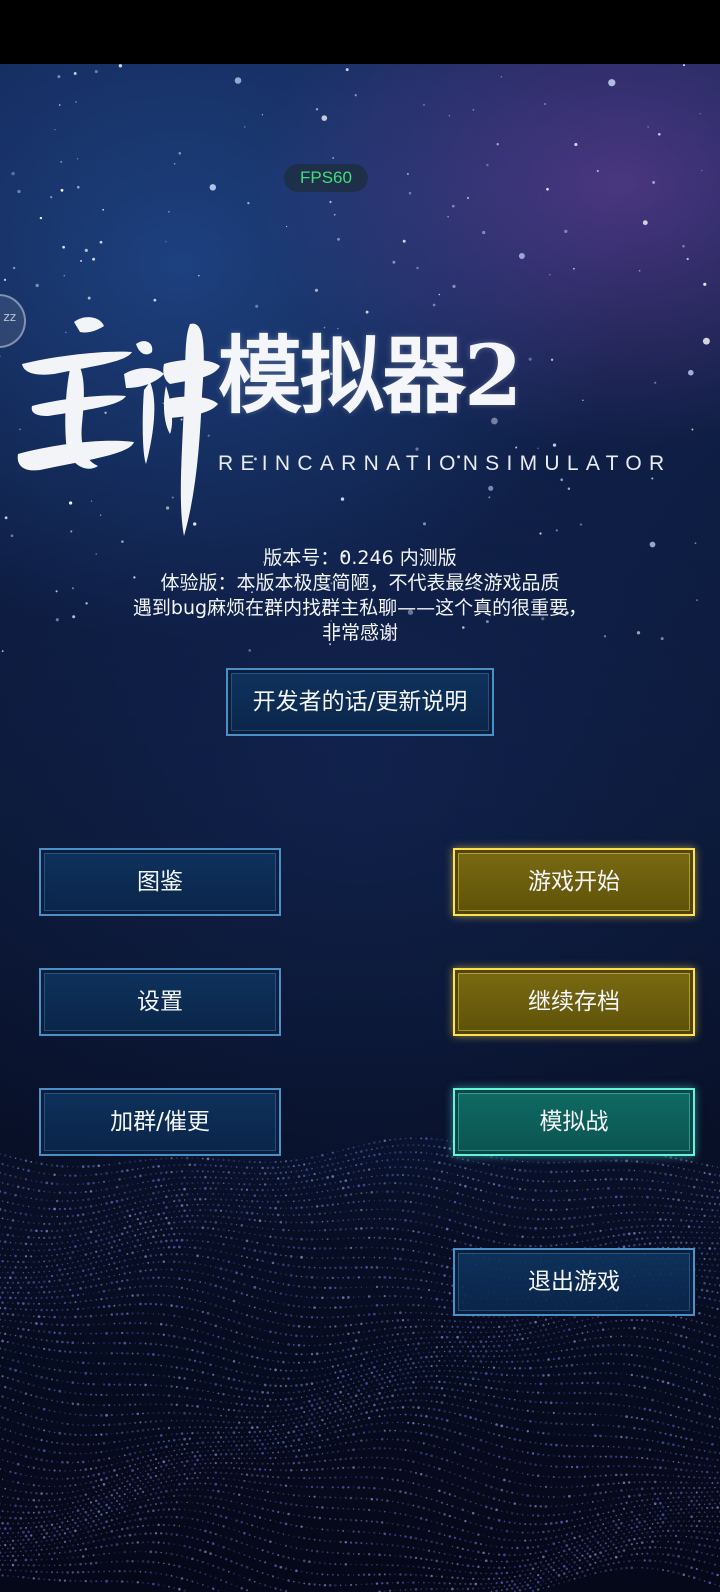 Image resolution: width=720 pixels, height=1592 pixels. I want to click on notice-line-beta: 体验版：本版本极度简陋，不代表最终游戏品质, so click(360, 583).